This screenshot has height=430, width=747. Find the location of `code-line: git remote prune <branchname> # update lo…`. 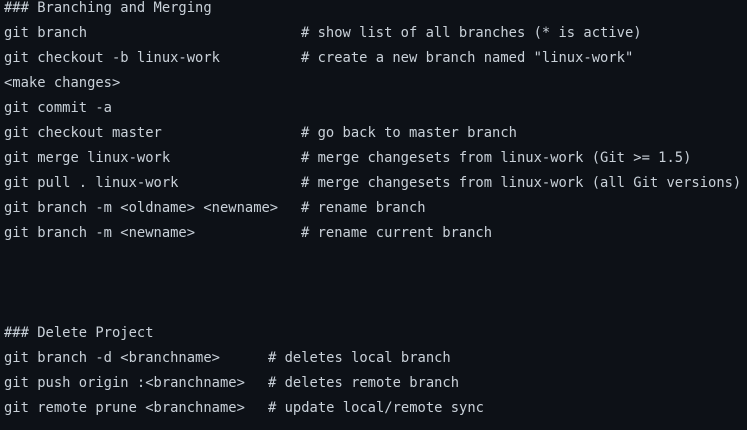

code-line: git remote prune <branchname> # update lo… is located at coordinates (375, 412).